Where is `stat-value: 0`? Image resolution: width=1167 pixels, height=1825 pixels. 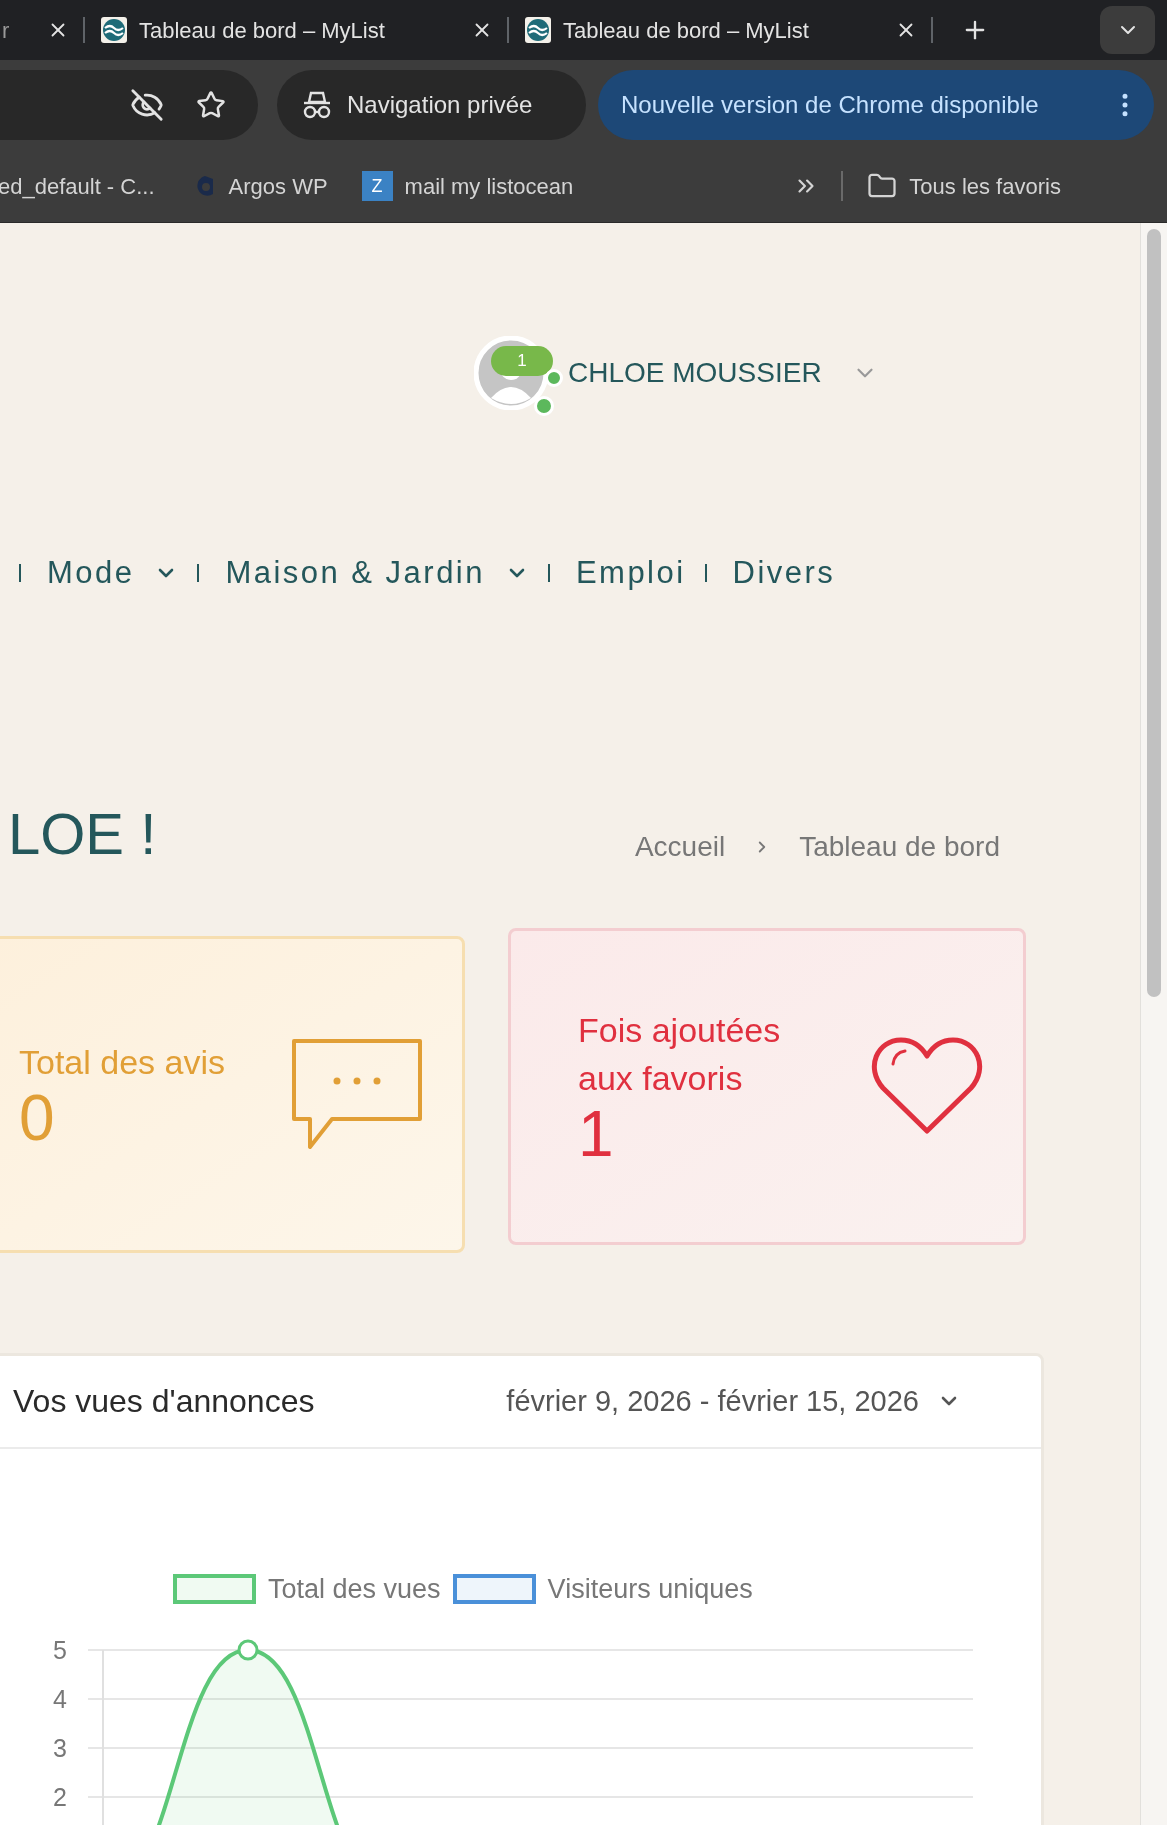 stat-value: 0 is located at coordinates (37, 1118).